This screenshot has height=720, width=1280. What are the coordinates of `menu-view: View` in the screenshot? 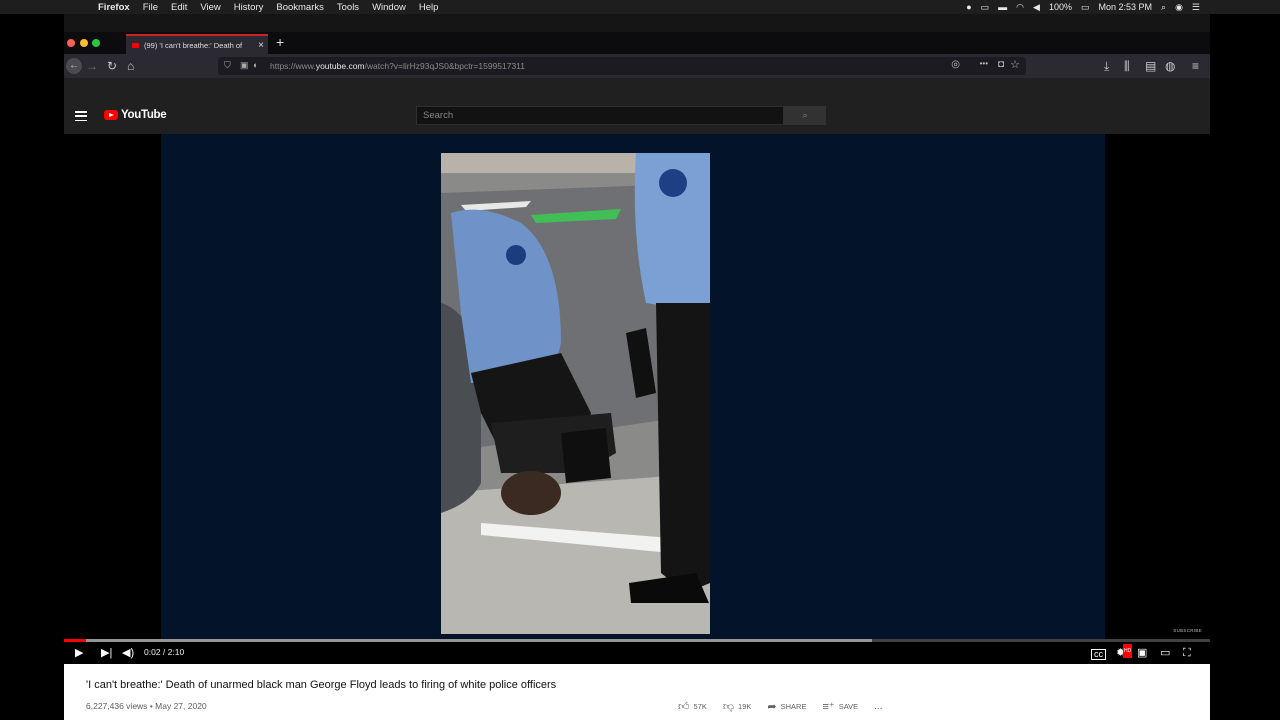 It's located at (210, 7).